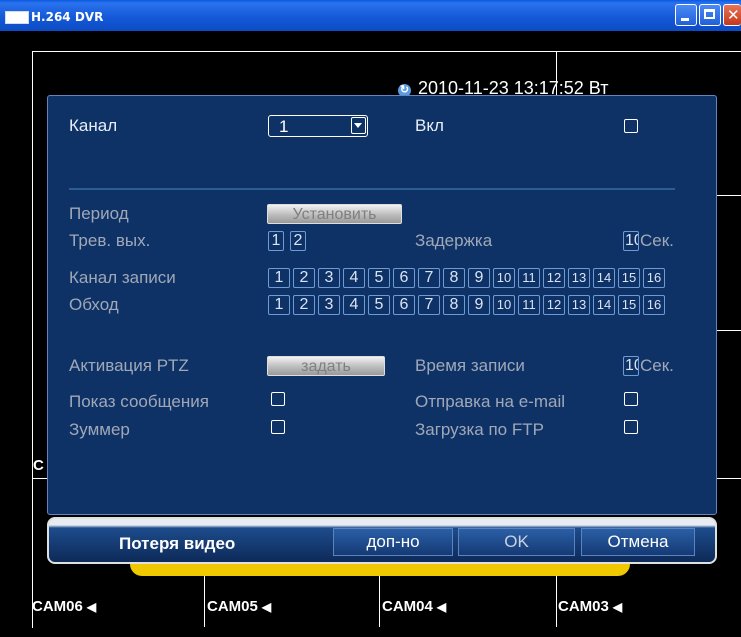  What do you see at coordinates (94, 304) in the screenshot?
I see `tour-label: Обход` at bounding box center [94, 304].